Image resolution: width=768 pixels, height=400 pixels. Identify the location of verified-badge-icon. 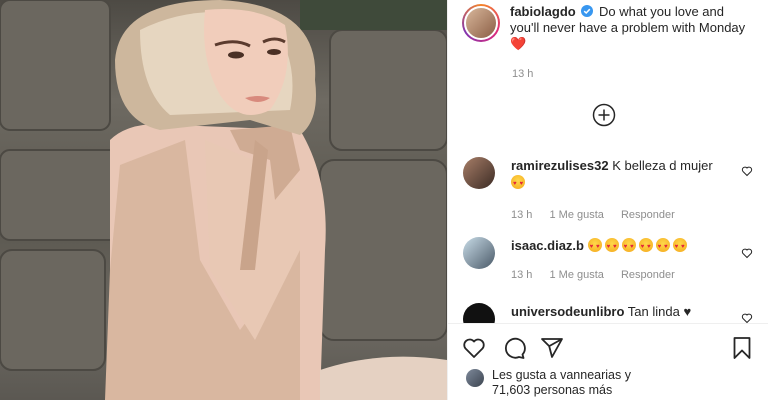
(587, 11).